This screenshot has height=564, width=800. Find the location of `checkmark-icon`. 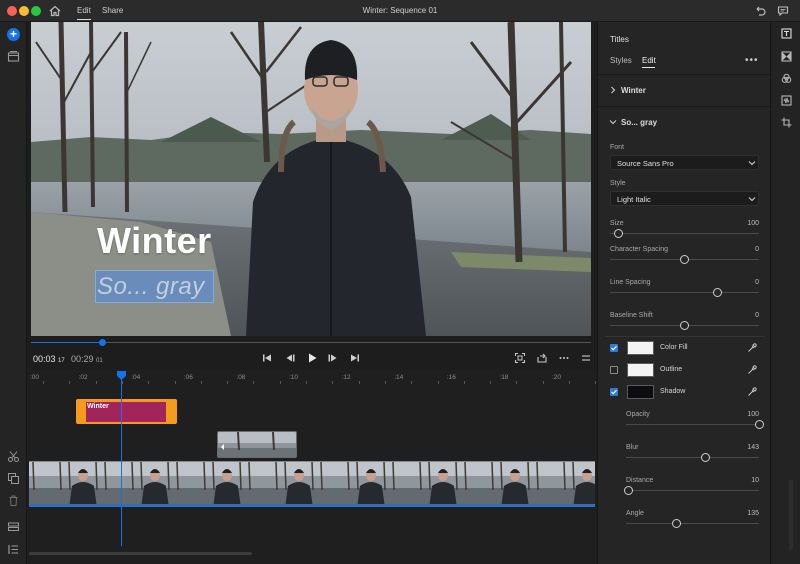

checkmark-icon is located at coordinates (614, 392).